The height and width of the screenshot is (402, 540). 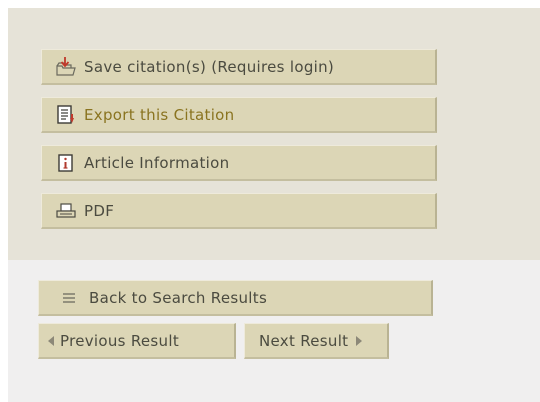 What do you see at coordinates (359, 341) in the screenshot?
I see `triangle-right-icon` at bounding box center [359, 341].